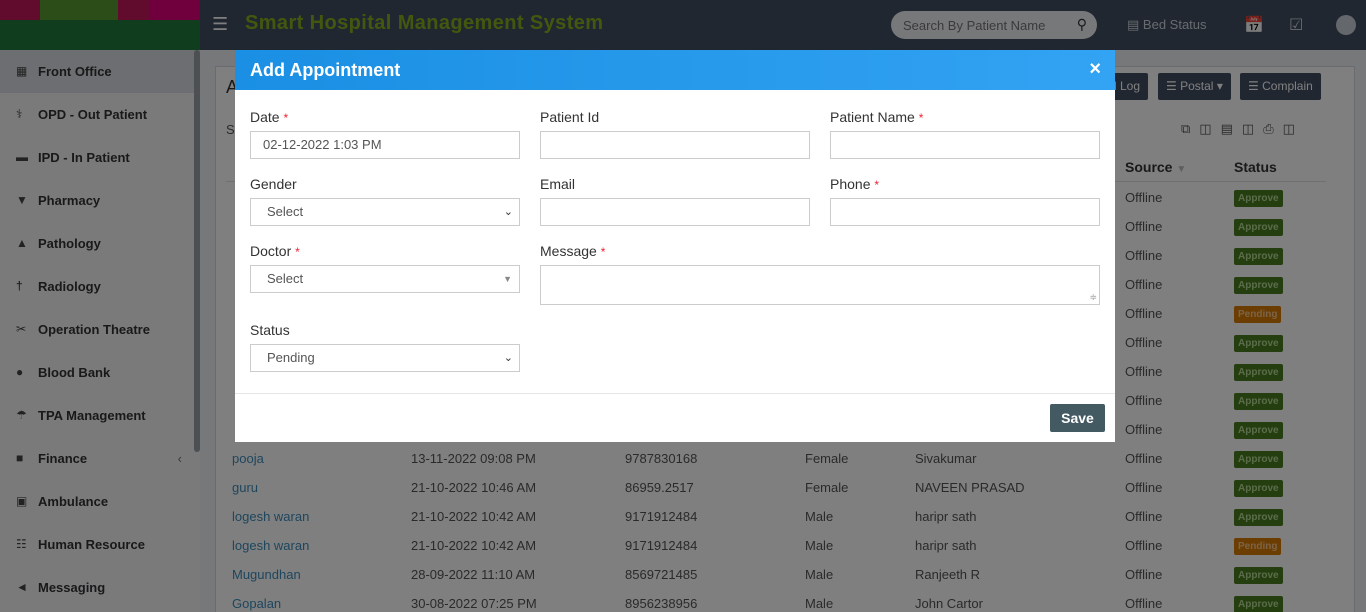 This screenshot has width=1366, height=612. What do you see at coordinates (385, 145) in the screenshot?
I see `date-field: 02-12-2022 1:03 PM` at bounding box center [385, 145].